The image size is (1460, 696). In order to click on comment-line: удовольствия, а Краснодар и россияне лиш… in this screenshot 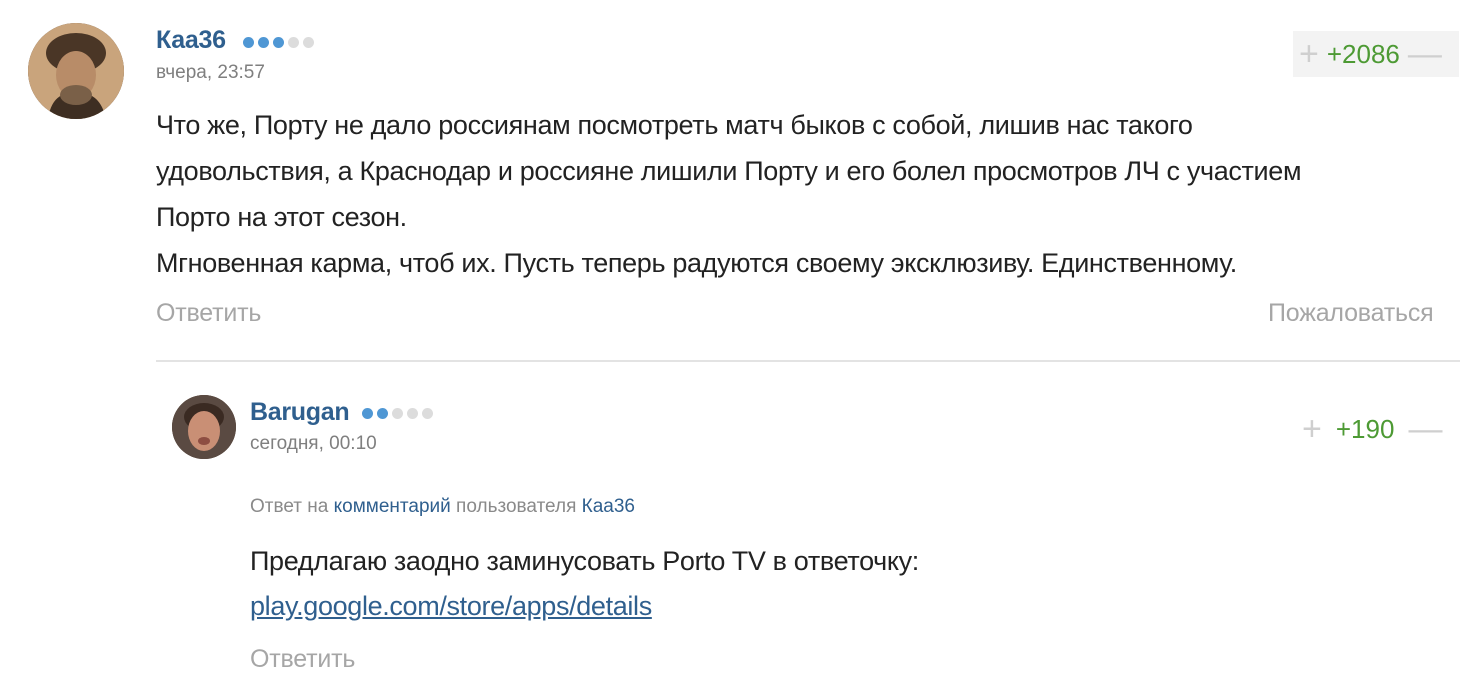, I will do `click(729, 171)`.